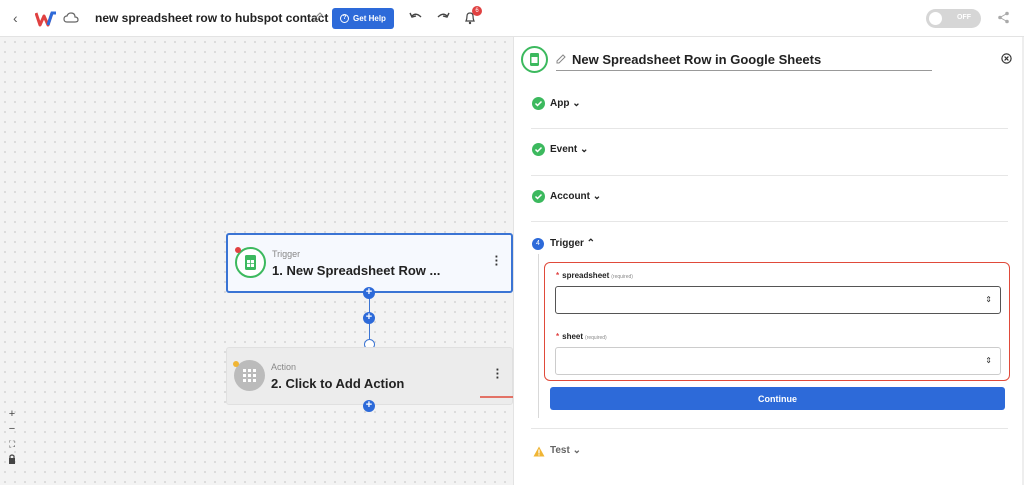 The image size is (1024, 485). What do you see at coordinates (369, 406) in the screenshot?
I see `add-step-below-button: +` at bounding box center [369, 406].